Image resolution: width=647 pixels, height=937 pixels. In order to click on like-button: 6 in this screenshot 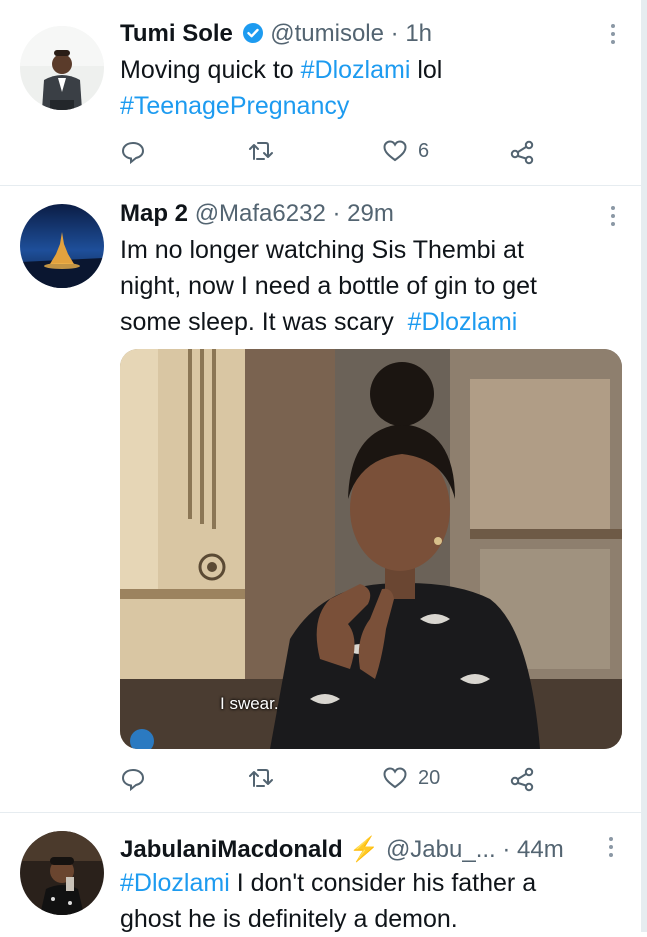, I will do `click(405, 151)`.